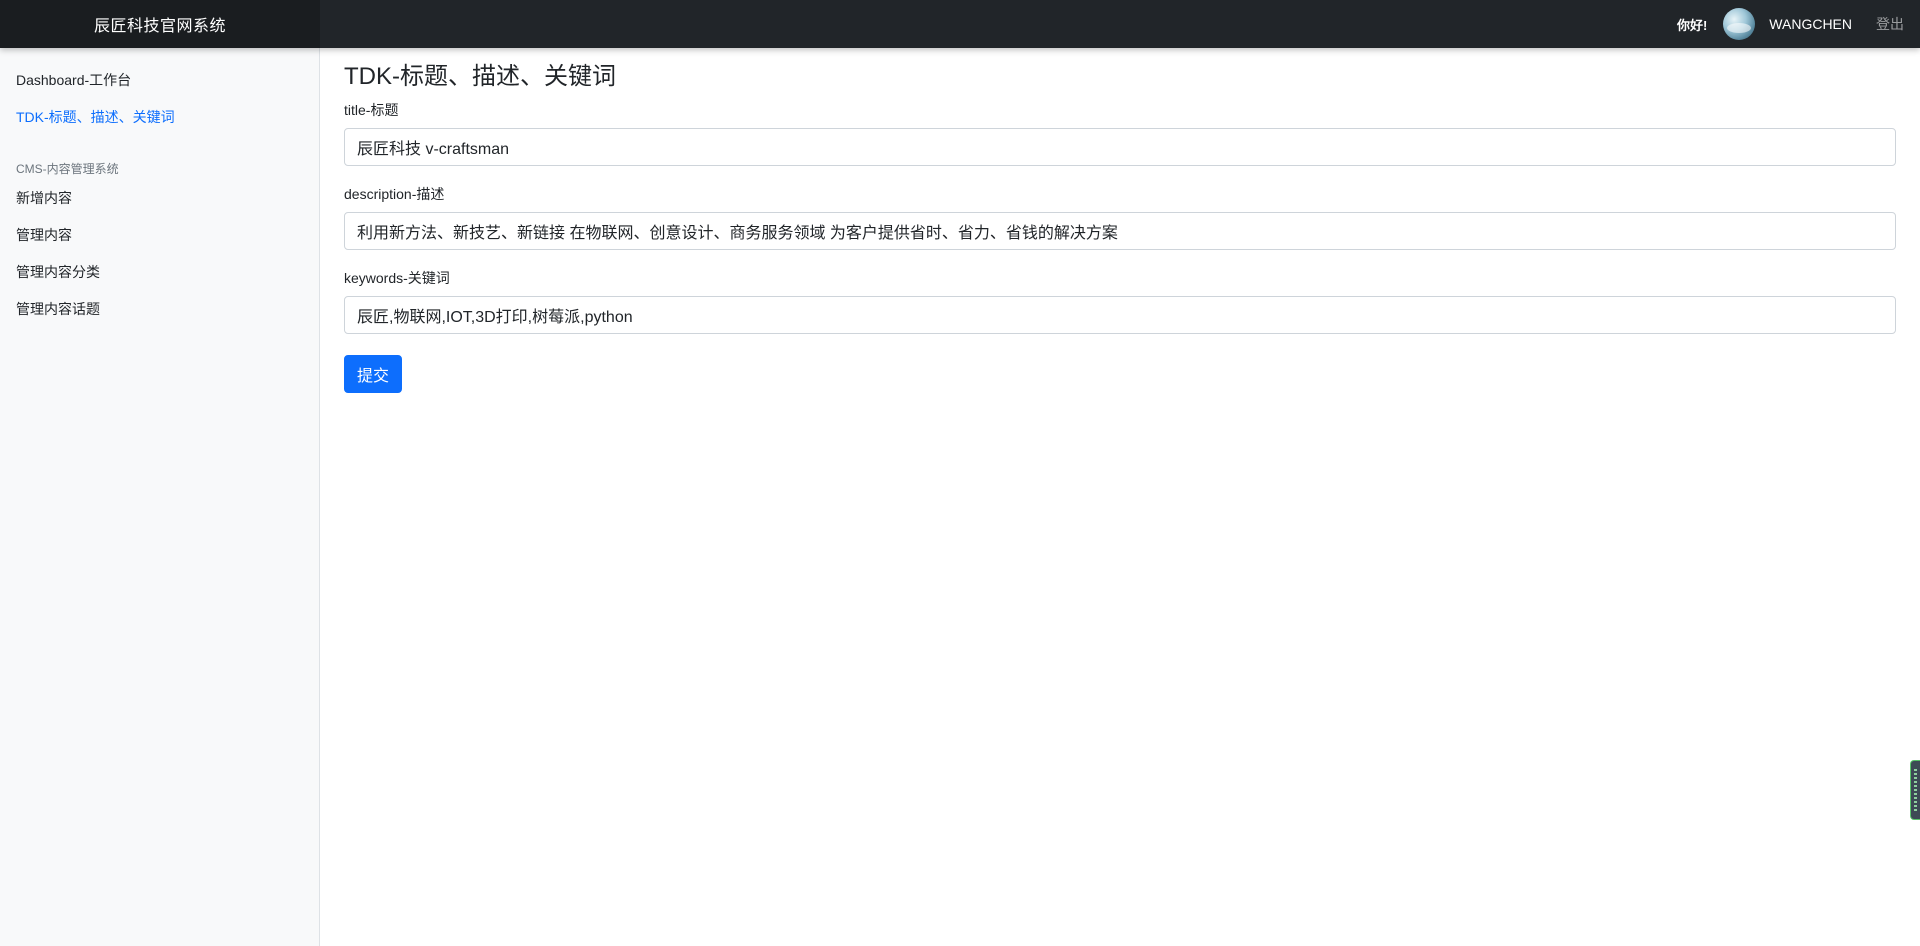 This screenshot has height=946, width=1920. Describe the element at coordinates (1915, 790) in the screenshot. I see `floating-tool-handle` at that location.